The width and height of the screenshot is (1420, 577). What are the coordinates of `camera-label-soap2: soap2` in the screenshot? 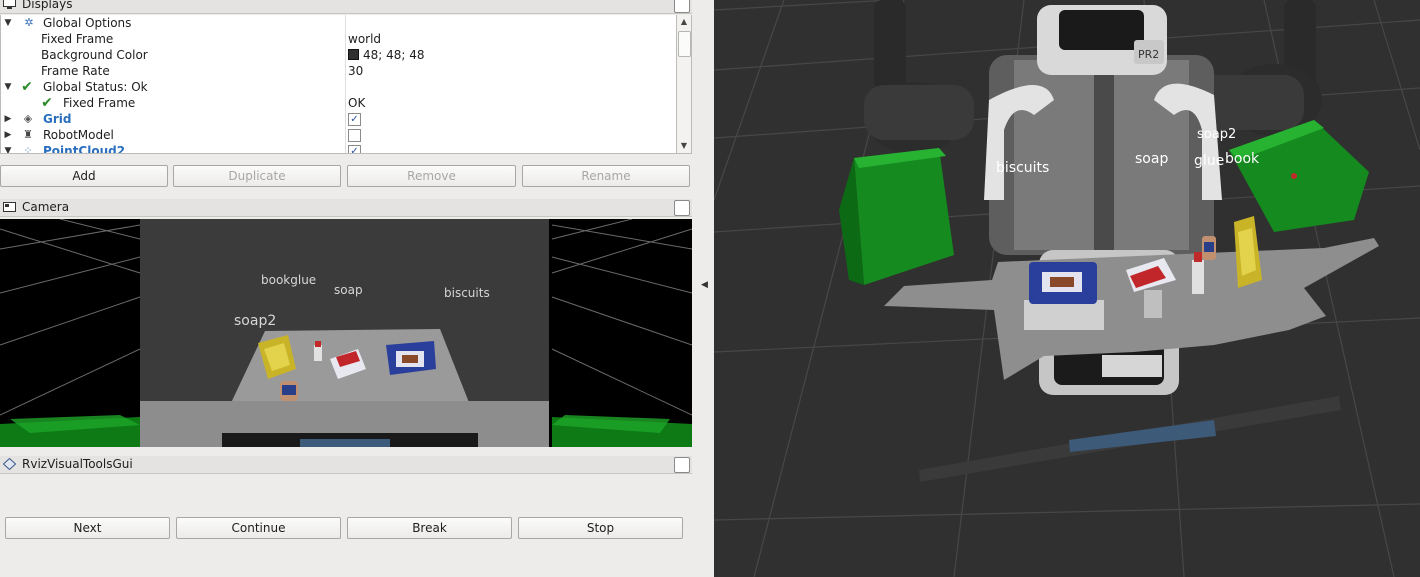 It's located at (255, 321).